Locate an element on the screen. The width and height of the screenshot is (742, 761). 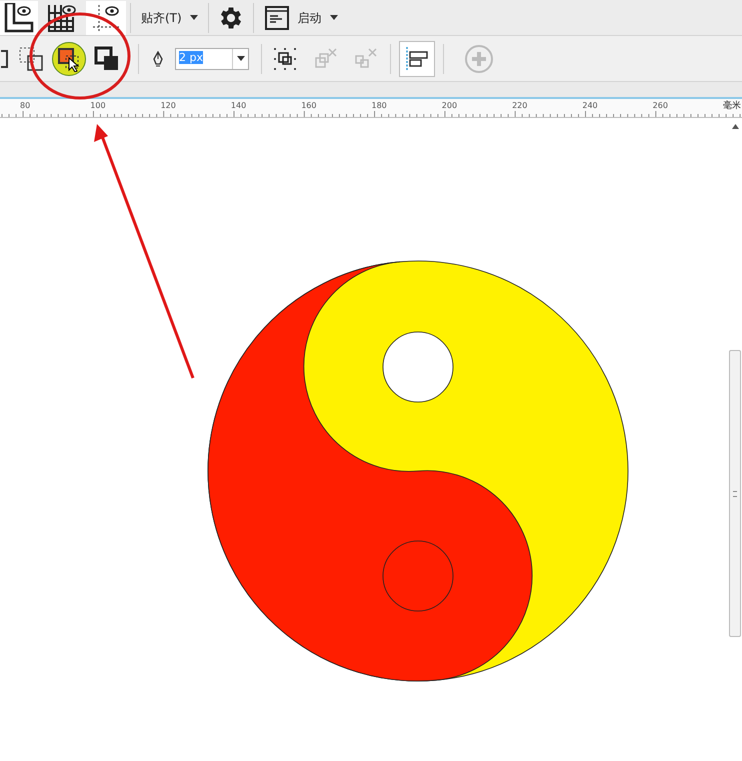
pen-nib-icon is located at coordinates (158, 58).